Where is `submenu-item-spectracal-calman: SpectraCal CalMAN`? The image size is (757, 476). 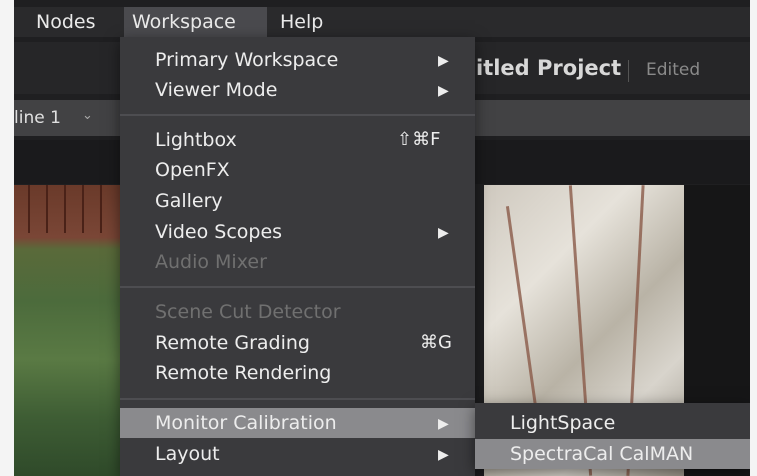
submenu-item-spectracal-calman: SpectraCal CalMAN is located at coordinates (612, 454).